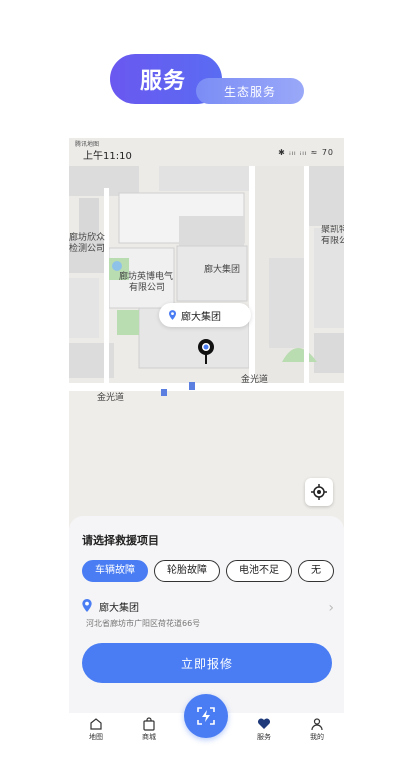 This screenshot has width=406, height=761. What do you see at coordinates (120, 540) in the screenshot?
I see `panel-title: 请选择救援项目` at bounding box center [120, 540].